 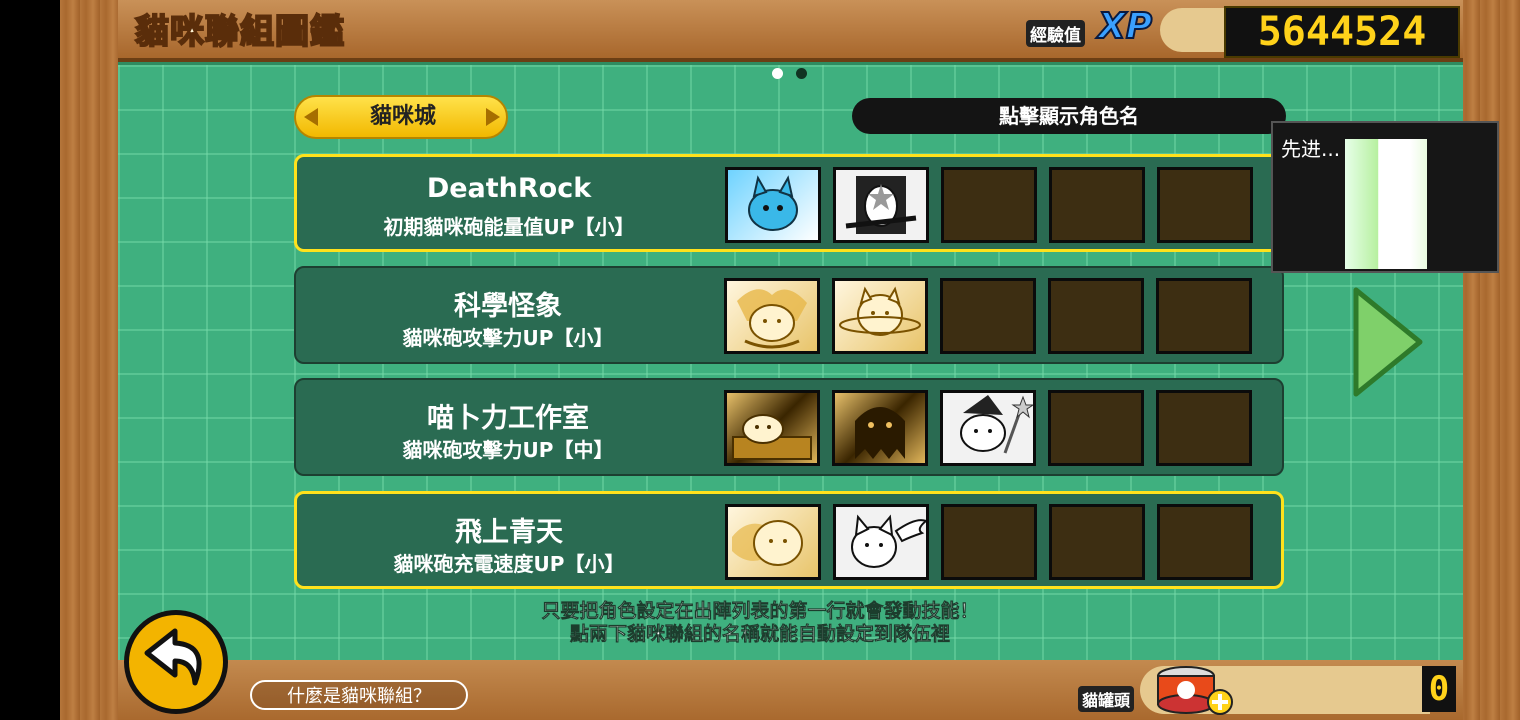 I want to click on unit-slot-blue-cat, so click(x=773, y=205).